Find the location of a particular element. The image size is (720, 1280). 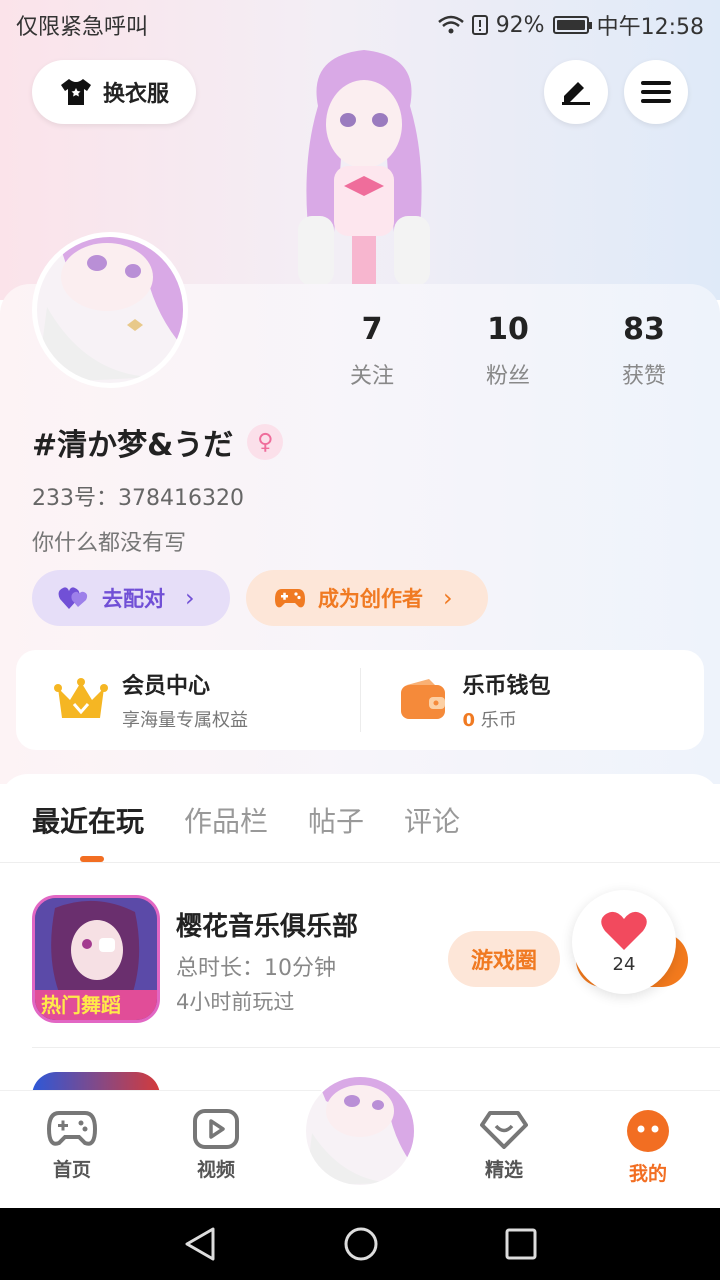

diamond-heart-icon is located at coordinates (504, 1130).